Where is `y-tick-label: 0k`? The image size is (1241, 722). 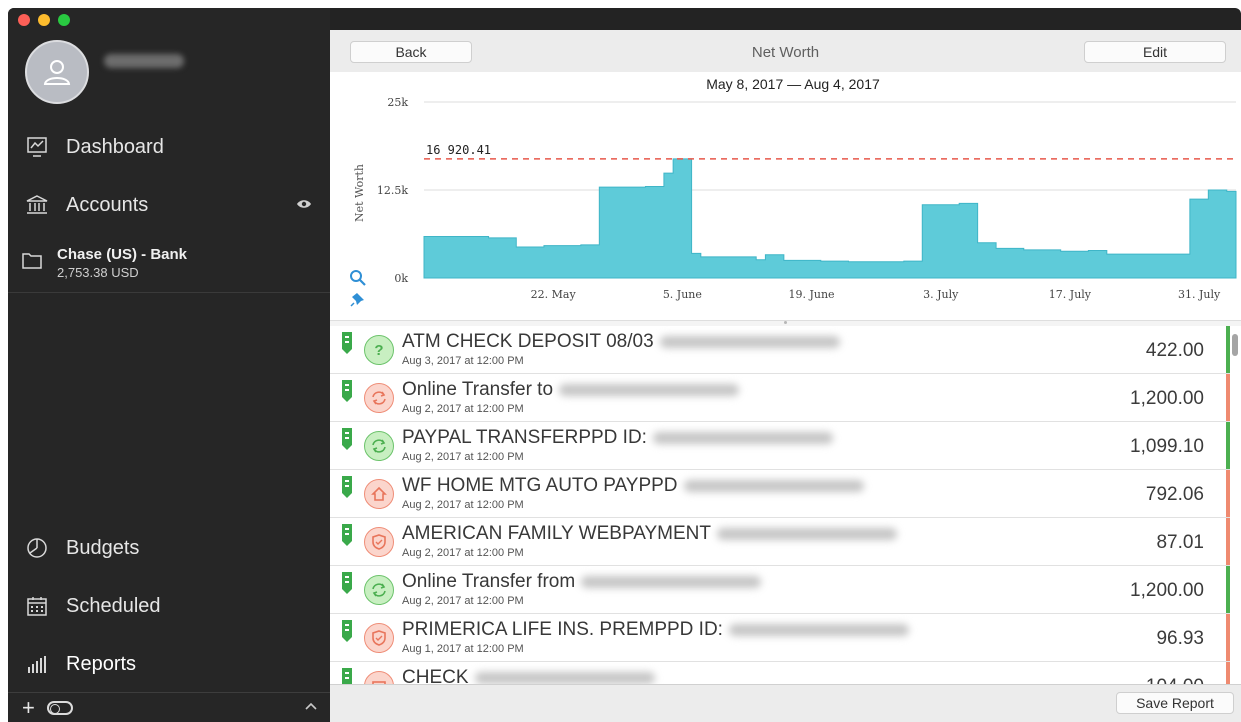 y-tick-label: 0k is located at coordinates (401, 278).